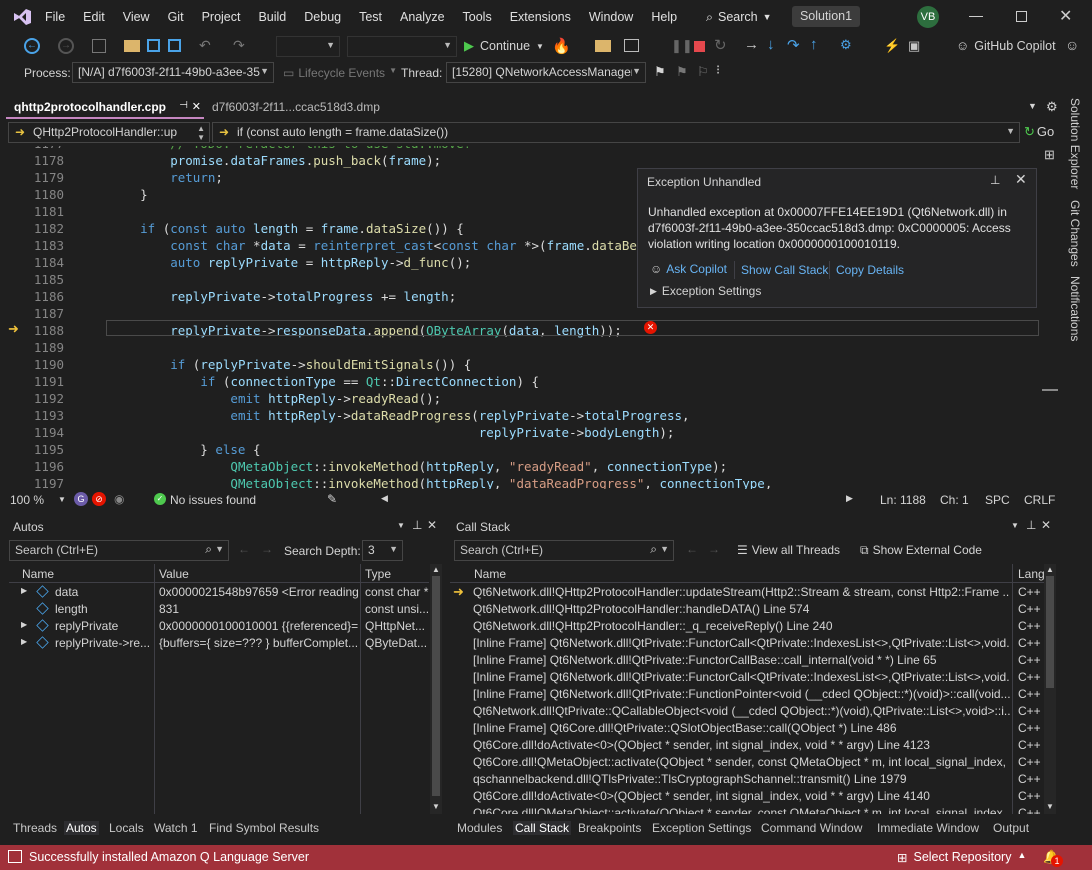  I want to click on split-editor-icon: ⊞, so click(1049, 155).